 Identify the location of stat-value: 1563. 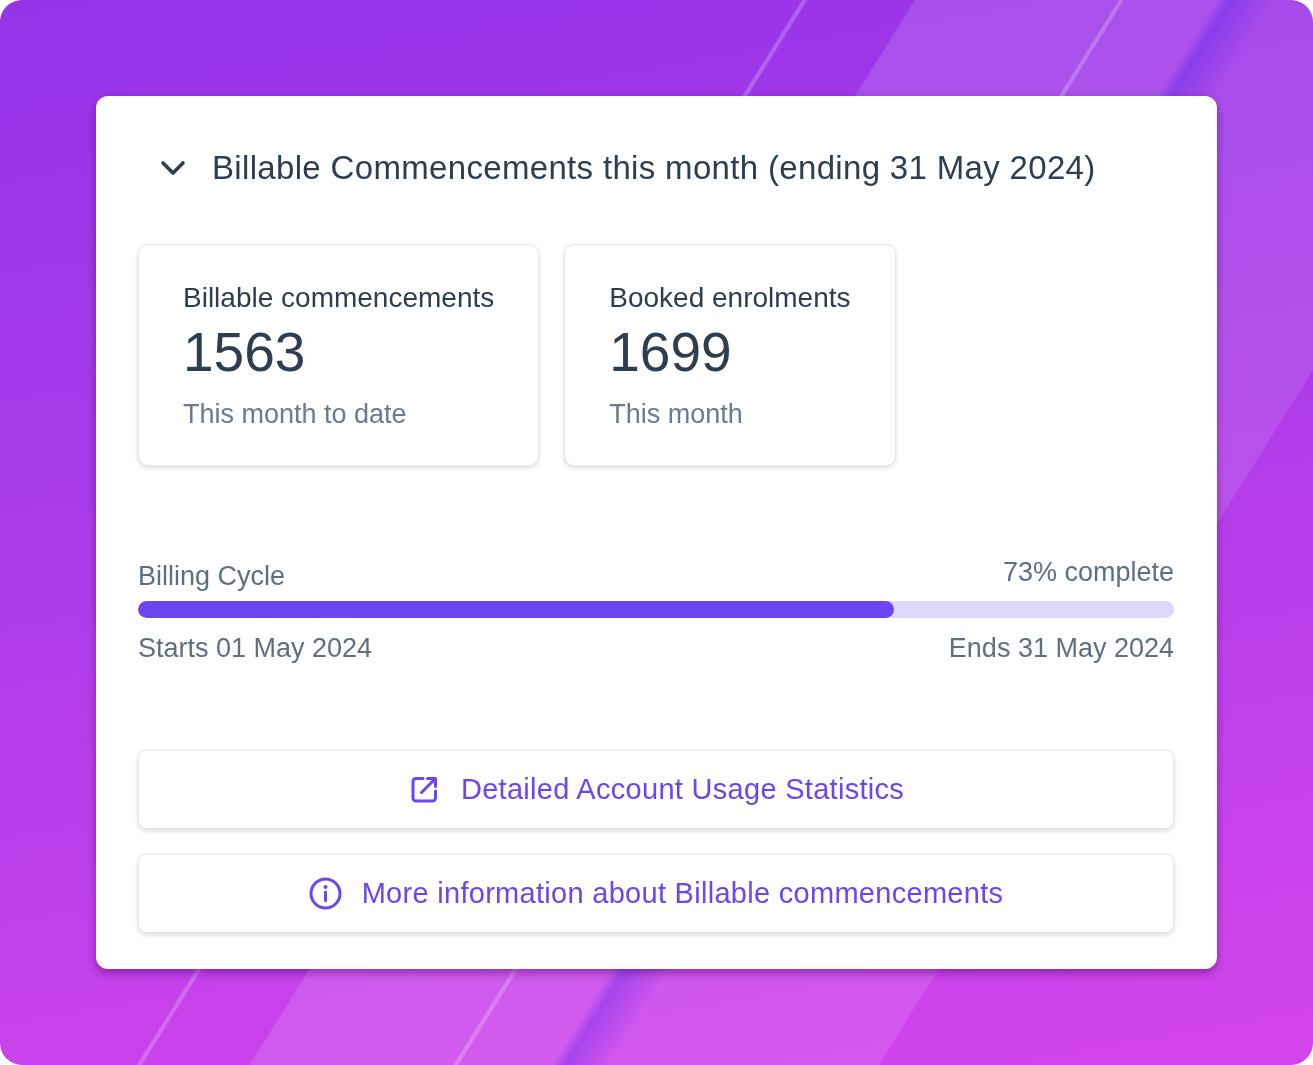
(245, 352).